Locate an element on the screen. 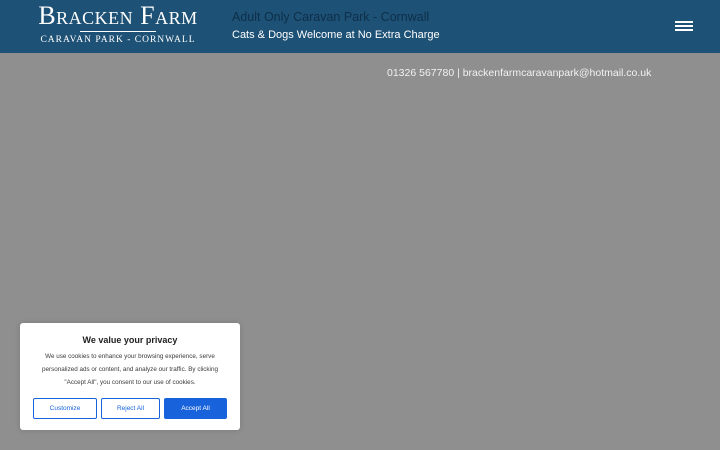 The height and width of the screenshot is (450, 720). phone-link: 01326 567780 is located at coordinates (420, 73).